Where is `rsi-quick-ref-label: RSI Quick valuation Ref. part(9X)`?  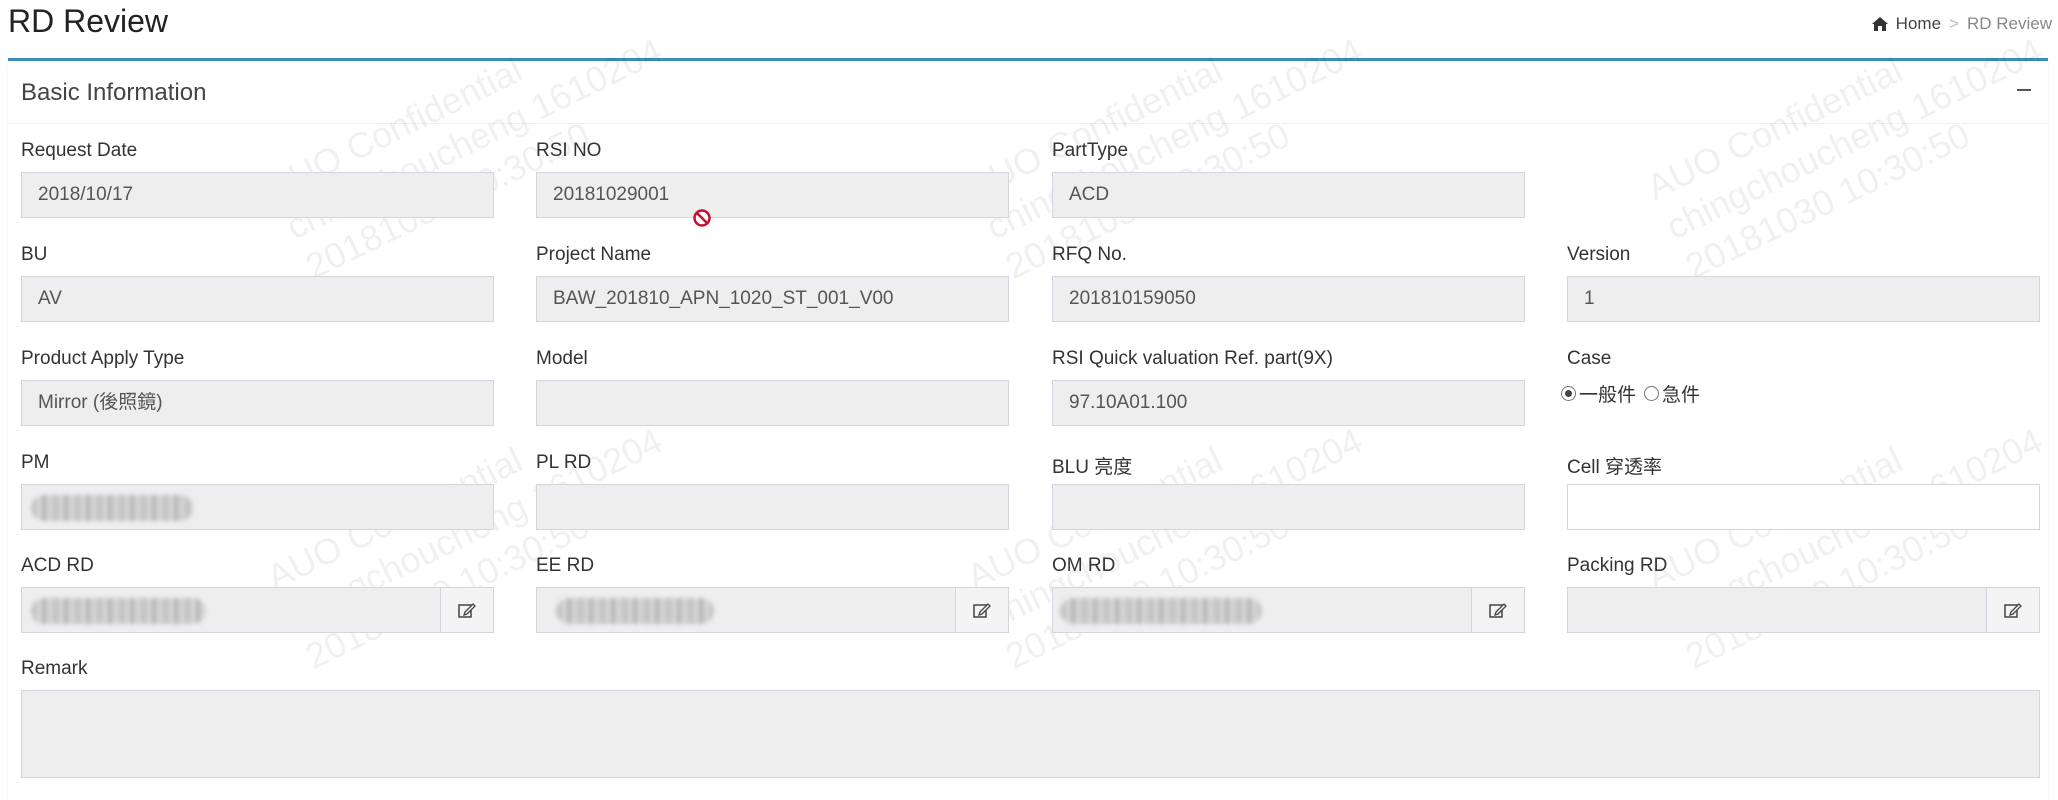 rsi-quick-ref-label: RSI Quick valuation Ref. part(9X) is located at coordinates (1192, 358).